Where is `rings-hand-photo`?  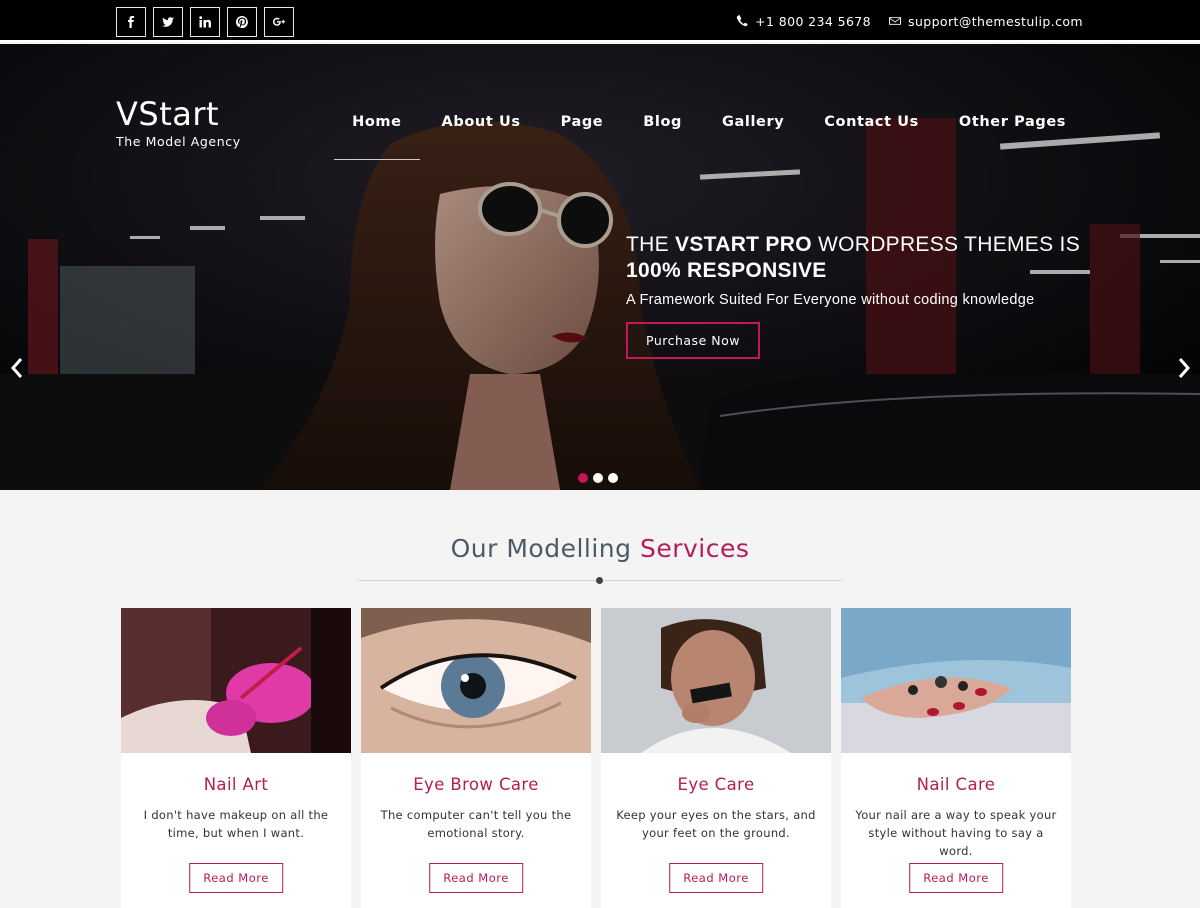 rings-hand-photo is located at coordinates (956, 680).